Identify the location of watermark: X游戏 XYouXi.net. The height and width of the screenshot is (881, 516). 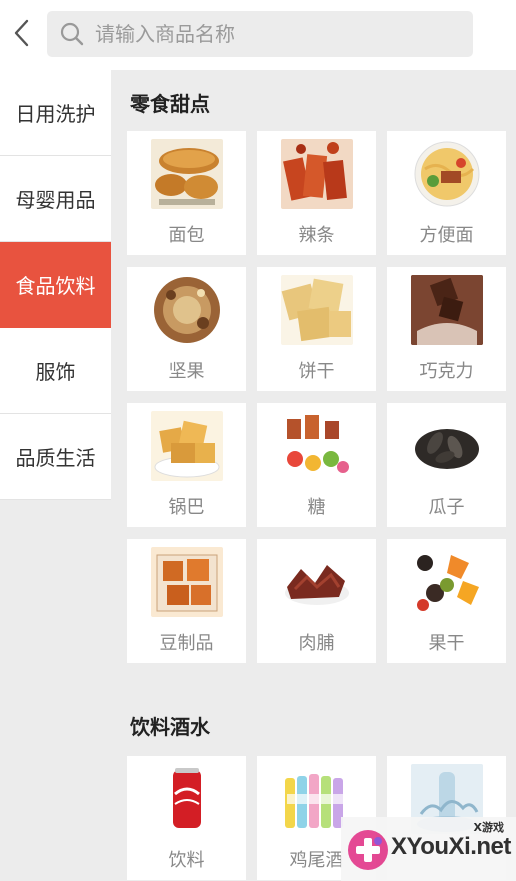
(428, 849).